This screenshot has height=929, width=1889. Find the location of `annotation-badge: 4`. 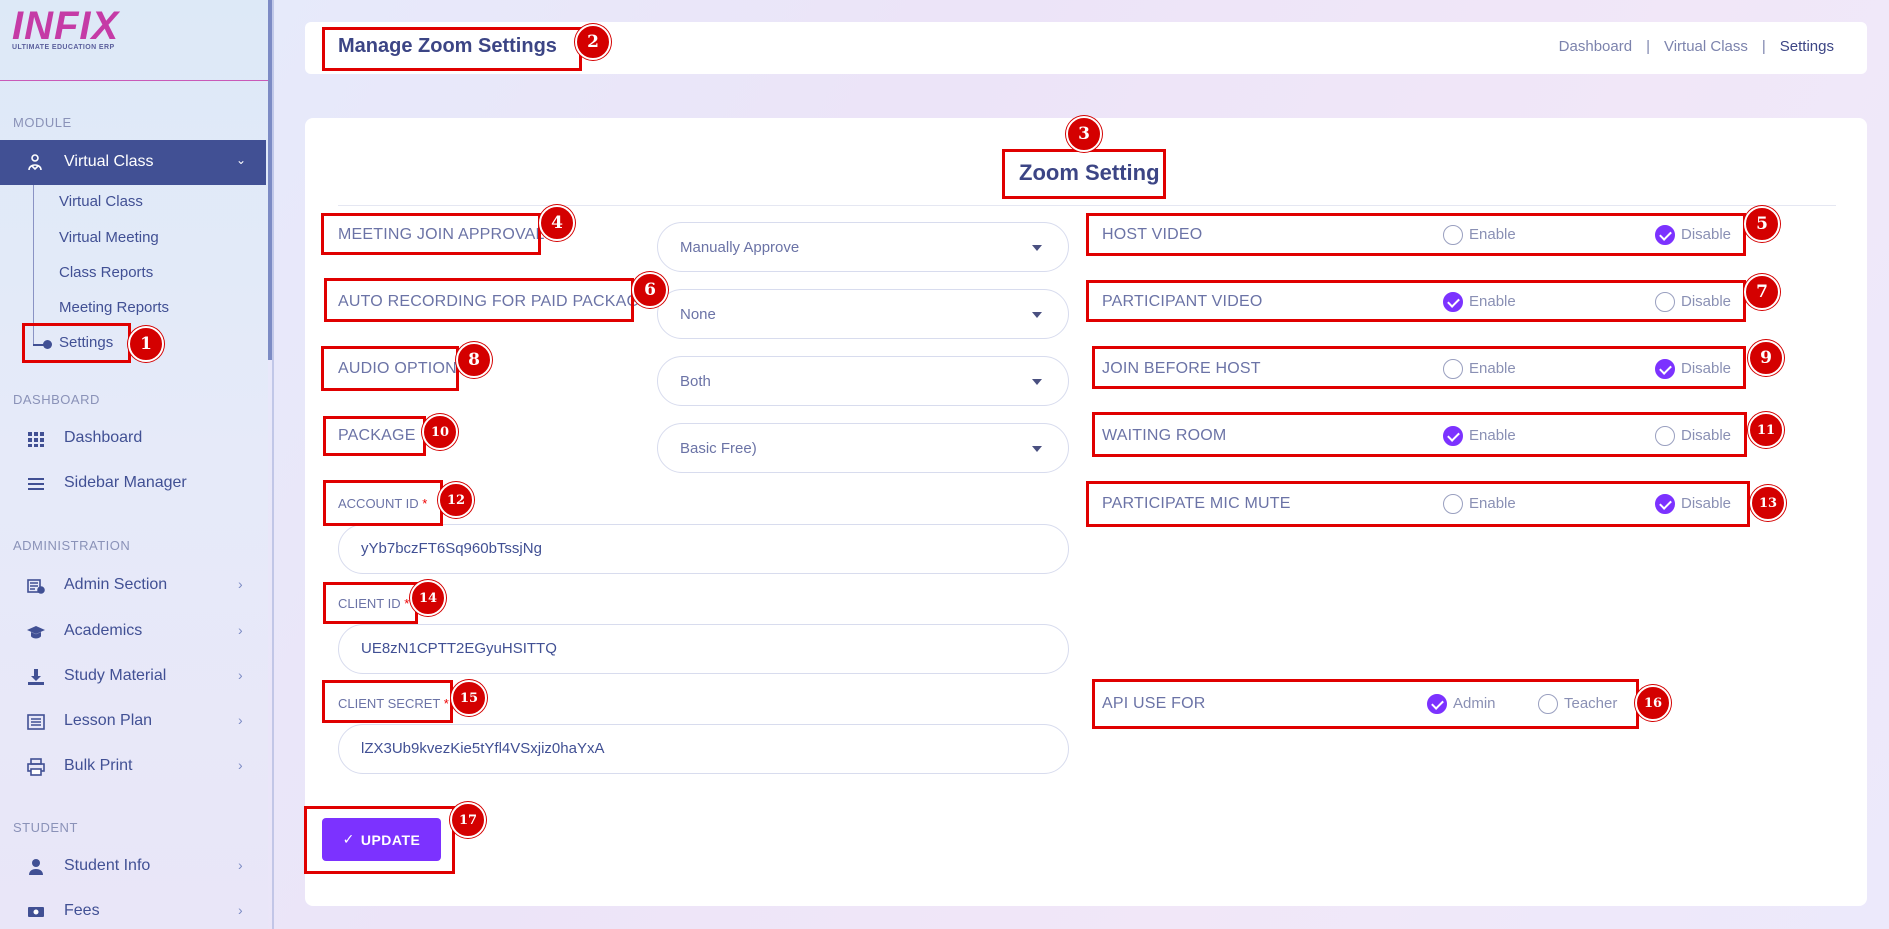

annotation-badge: 4 is located at coordinates (557, 223).